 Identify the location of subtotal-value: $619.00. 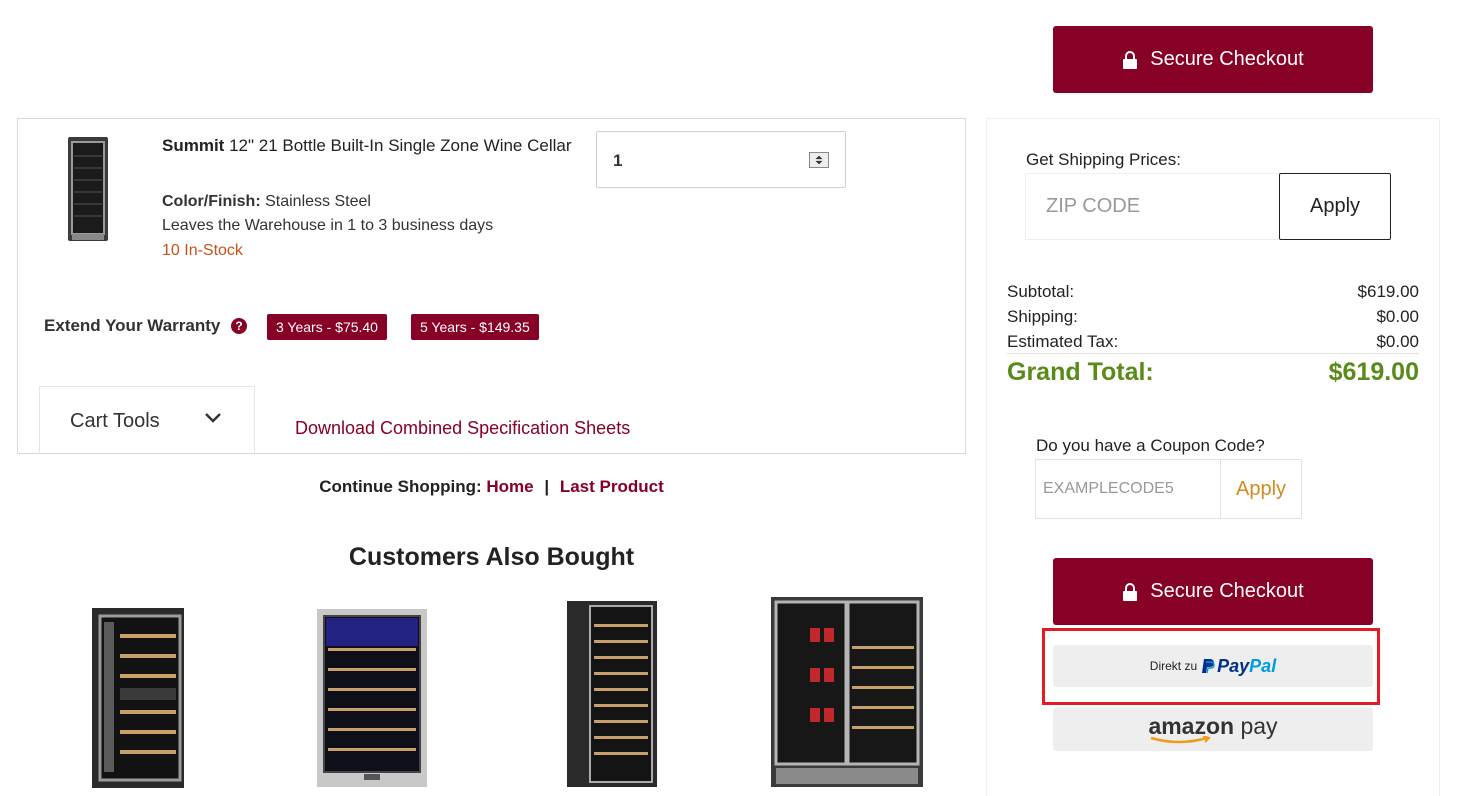
(1388, 291).